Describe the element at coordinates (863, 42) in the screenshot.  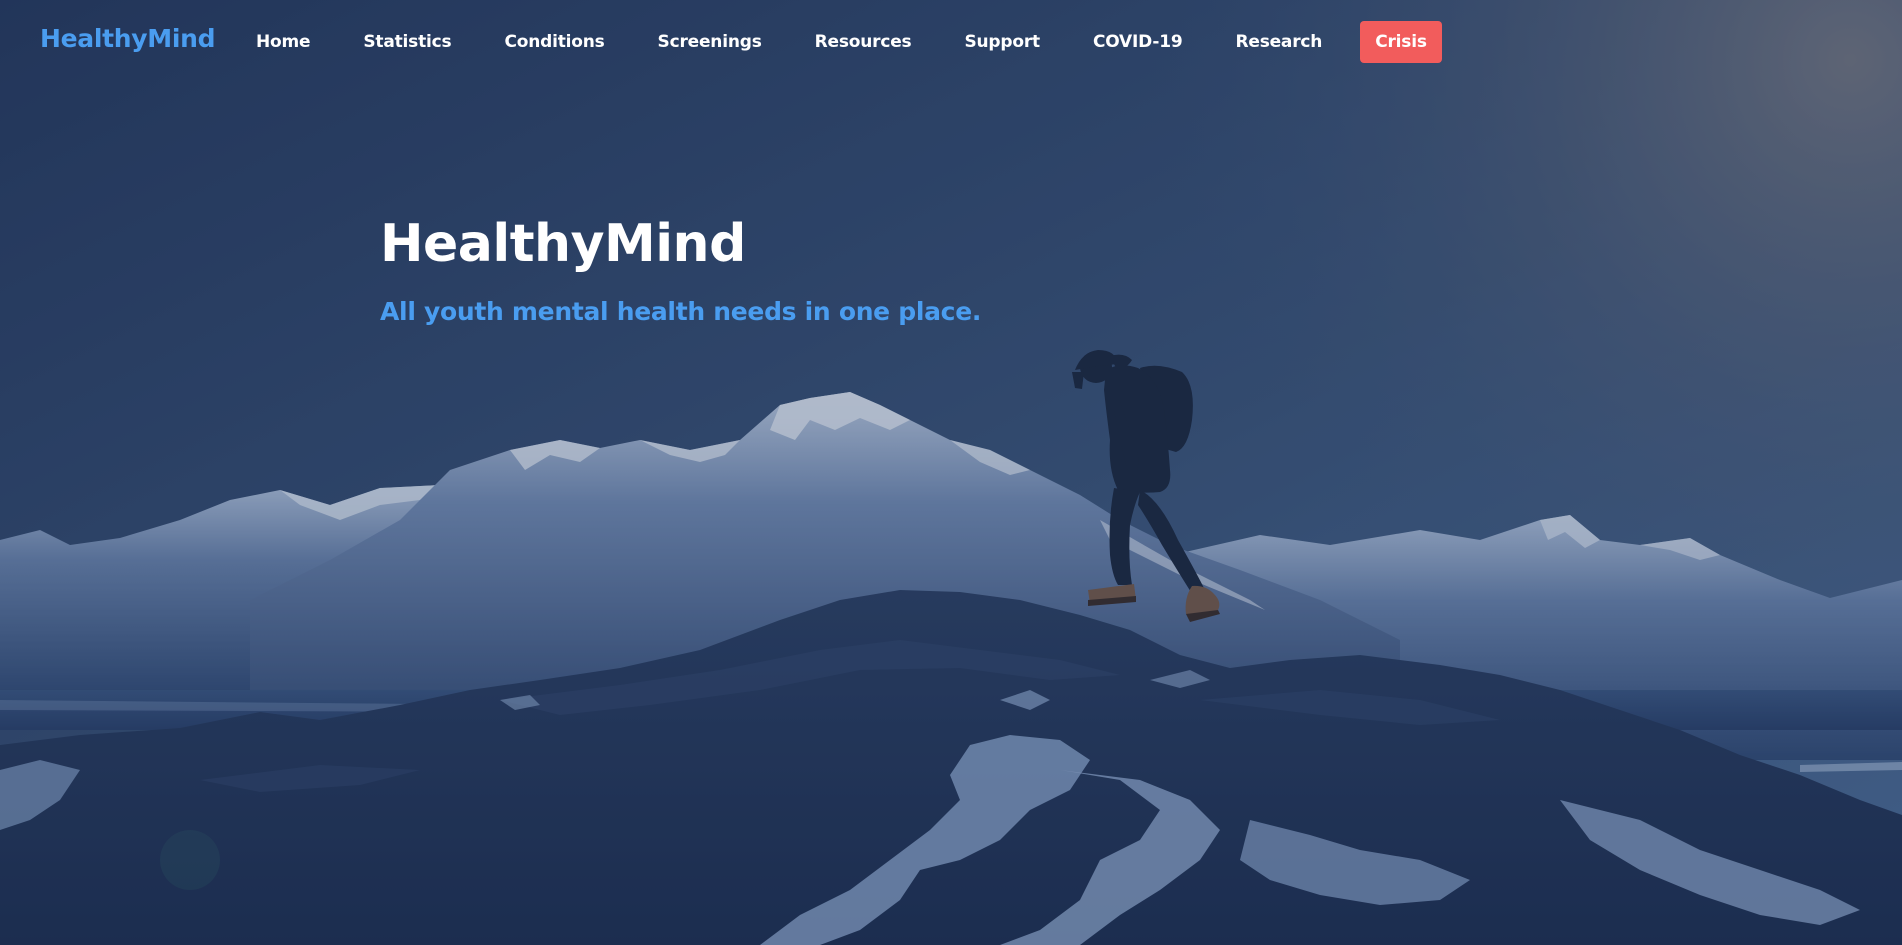
I see `nav-link-resources: Resources` at that location.